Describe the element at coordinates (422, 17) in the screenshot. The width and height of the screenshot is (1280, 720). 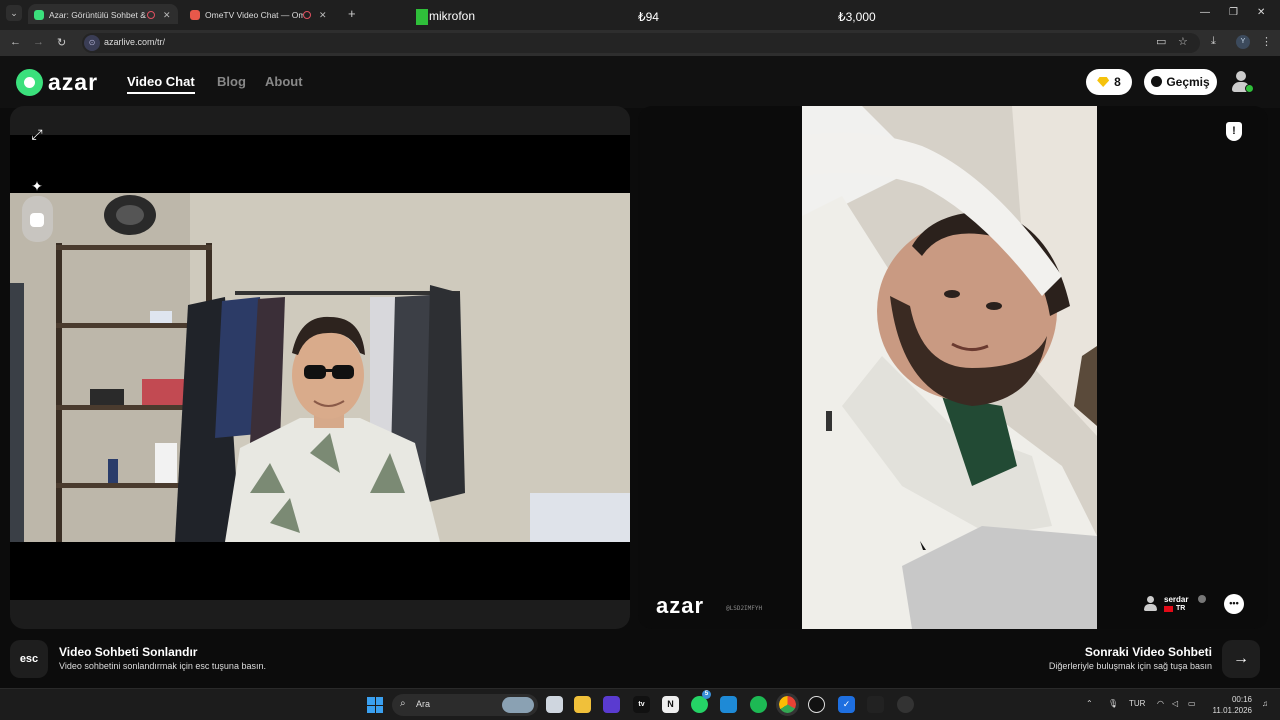
I see `mic-level-indicator` at that location.